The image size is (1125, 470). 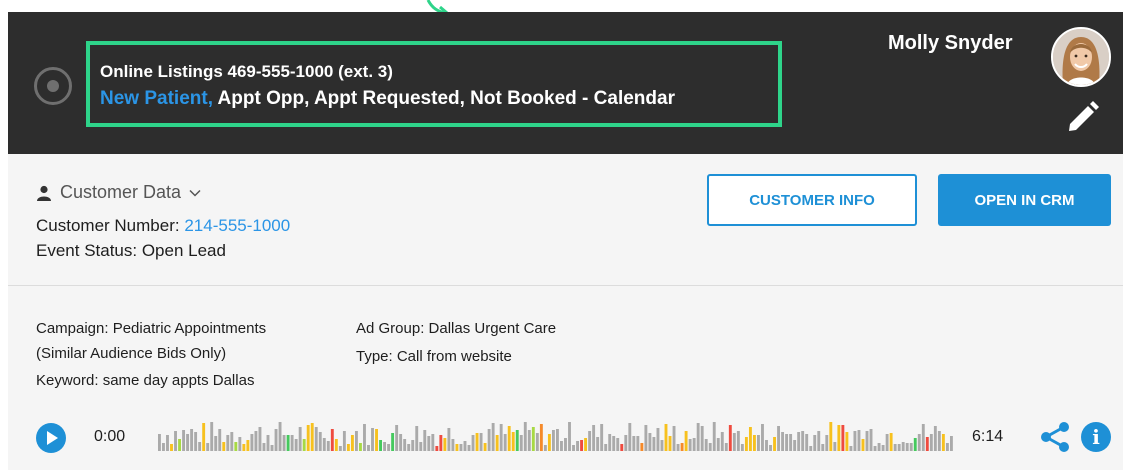 I want to click on customer-number-link: 214-555-1000, so click(x=237, y=225).